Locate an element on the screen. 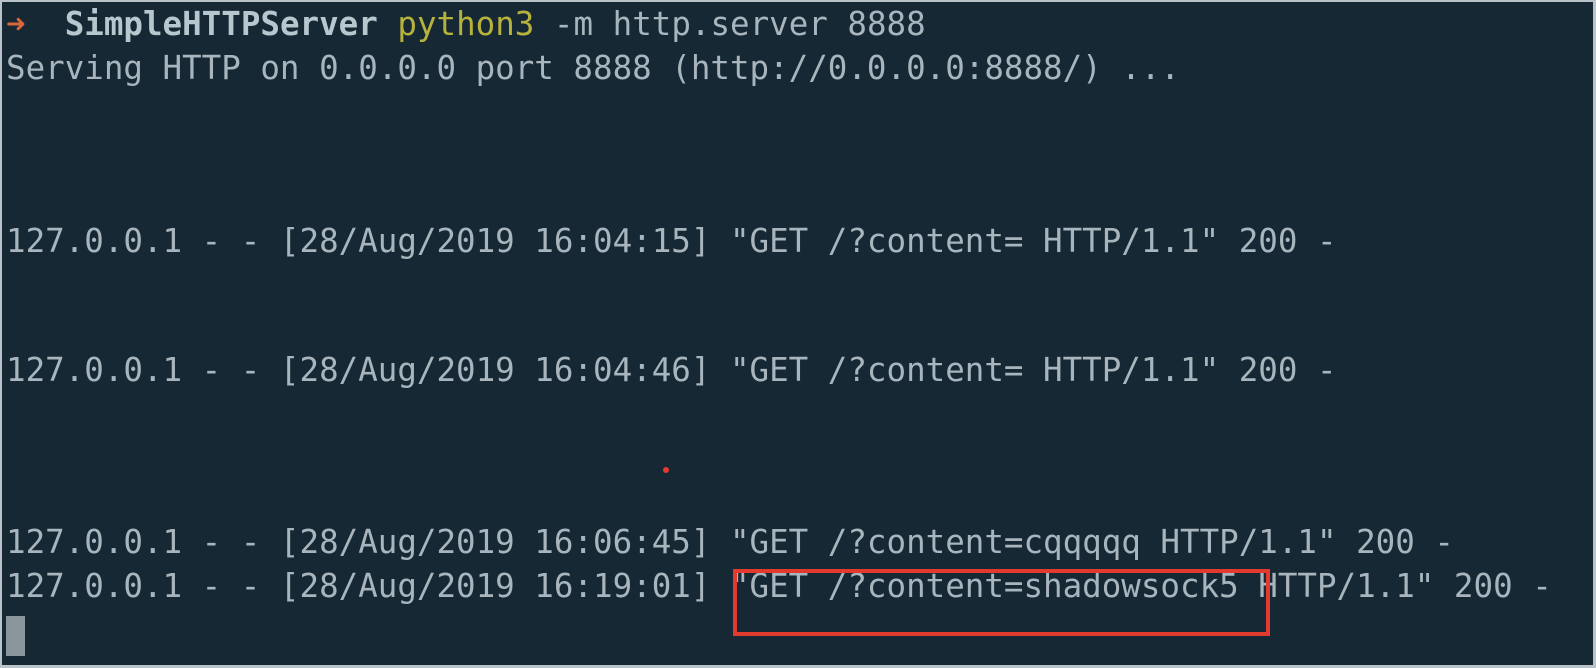  terminal-cursor is located at coordinates (15, 636).